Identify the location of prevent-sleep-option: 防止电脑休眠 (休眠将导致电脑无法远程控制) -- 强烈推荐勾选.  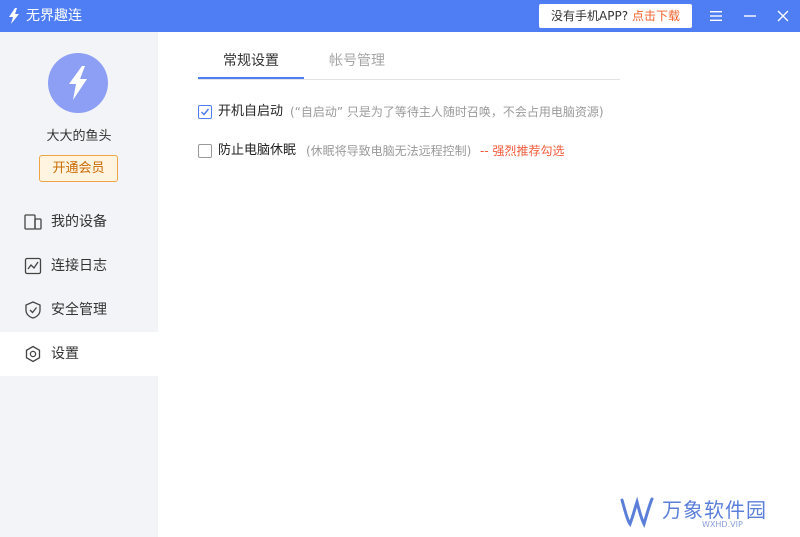
(398, 151).